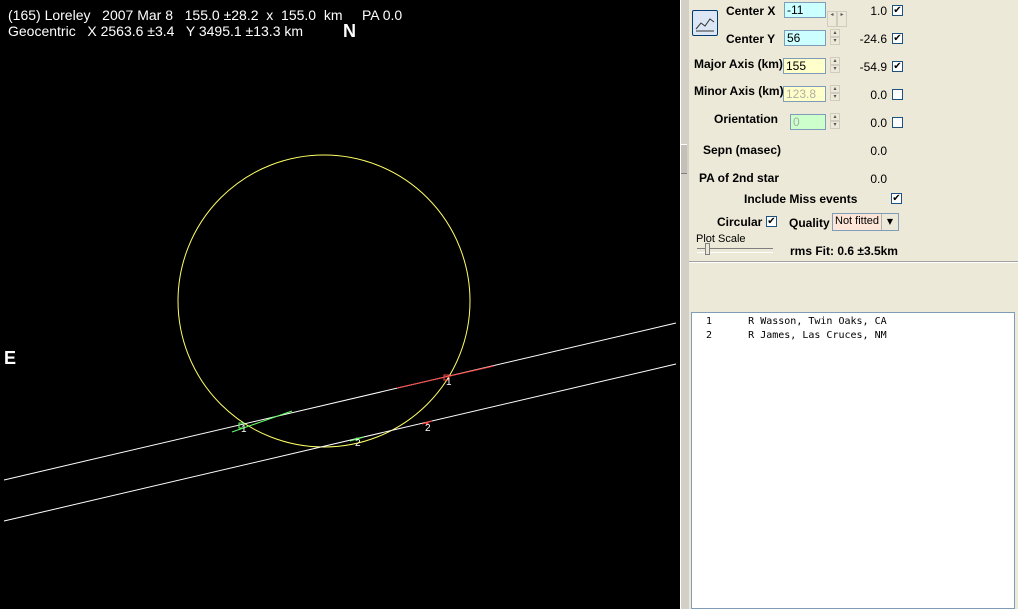 The width and height of the screenshot is (1018, 609). I want to click on minor-axis-fit: 0.0, so click(878, 95).